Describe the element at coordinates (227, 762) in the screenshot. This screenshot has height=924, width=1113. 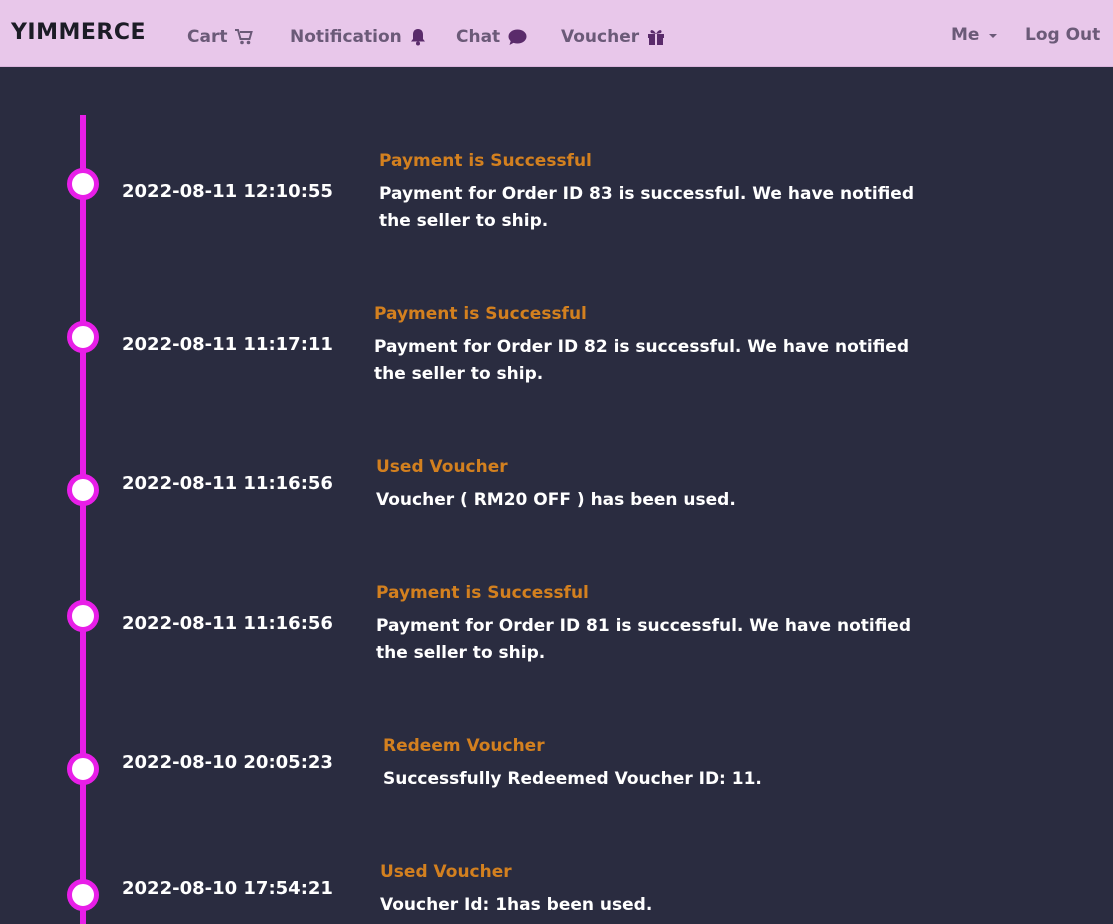
I see `event-date: 2022-08-10 20:05:23` at that location.